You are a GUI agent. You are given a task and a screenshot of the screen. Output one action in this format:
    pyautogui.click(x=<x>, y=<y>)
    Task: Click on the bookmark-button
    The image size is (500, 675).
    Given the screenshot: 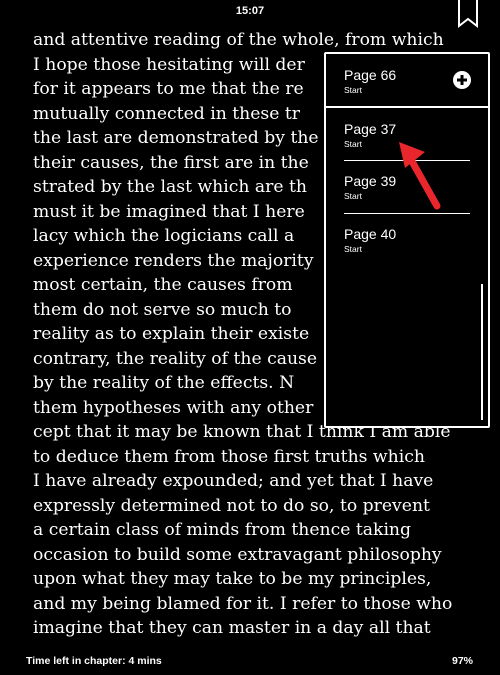 What is the action you would take?
    pyautogui.click(x=468, y=15)
    